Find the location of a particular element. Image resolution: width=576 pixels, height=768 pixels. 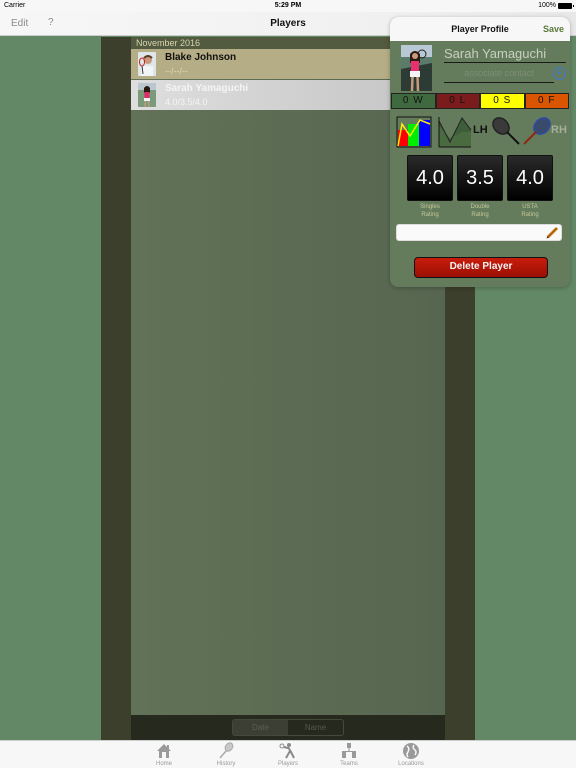

player-name: Blake Johnson is located at coordinates (201, 57).